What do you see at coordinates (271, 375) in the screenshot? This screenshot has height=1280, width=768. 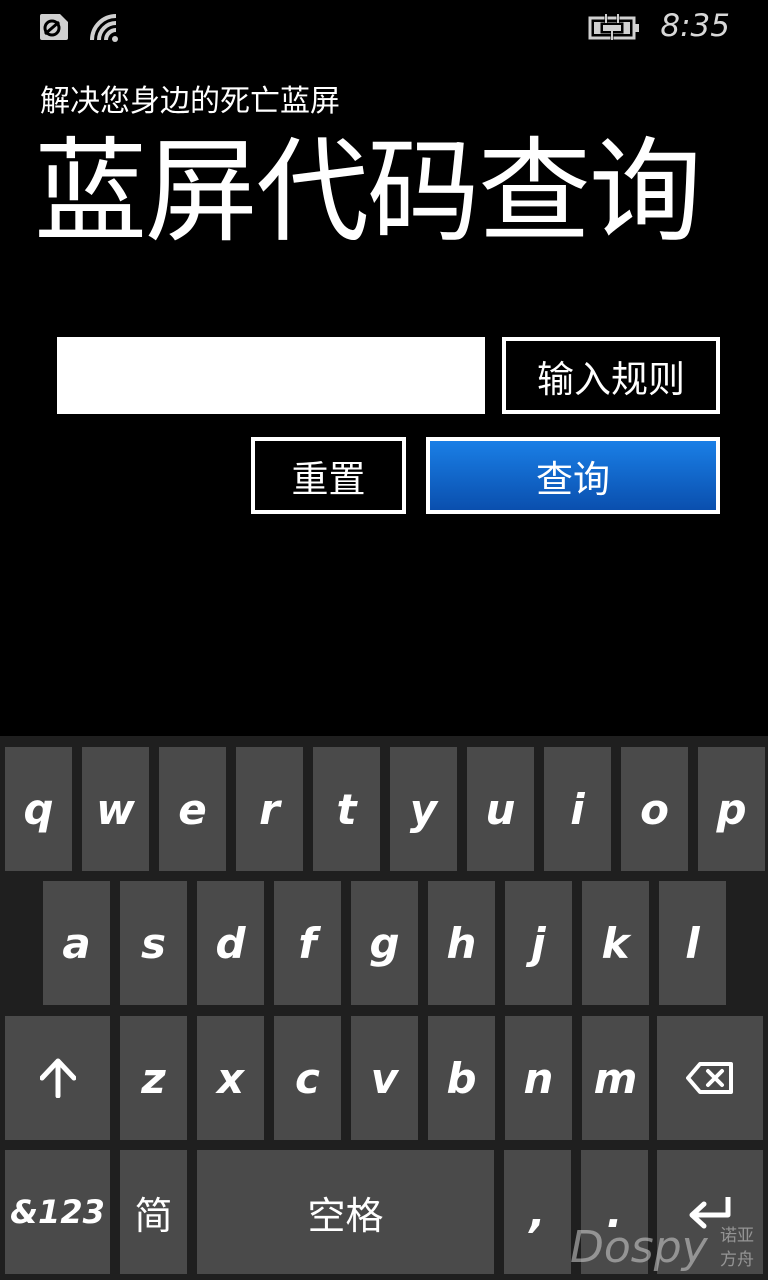 I see `code-search-input` at bounding box center [271, 375].